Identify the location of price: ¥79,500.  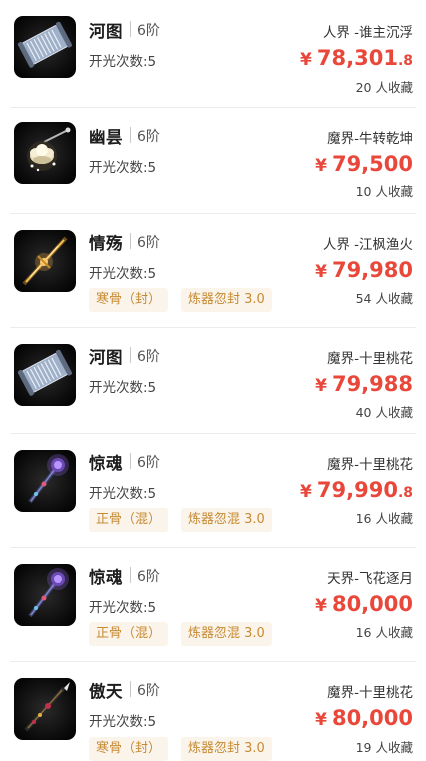
(364, 164).